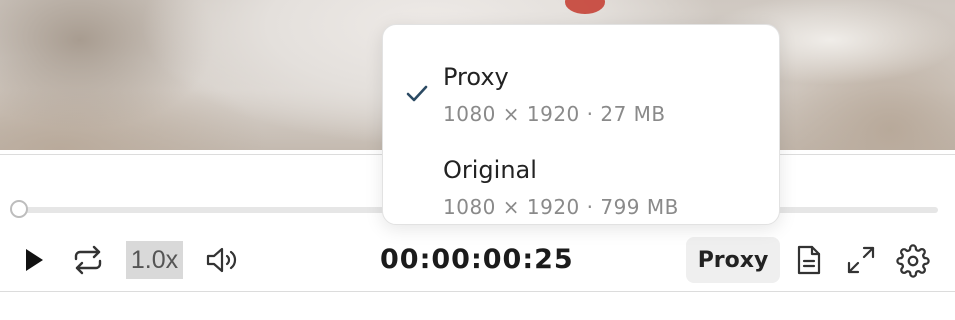 The height and width of the screenshot is (320, 955). I want to click on document-icon, so click(809, 260).